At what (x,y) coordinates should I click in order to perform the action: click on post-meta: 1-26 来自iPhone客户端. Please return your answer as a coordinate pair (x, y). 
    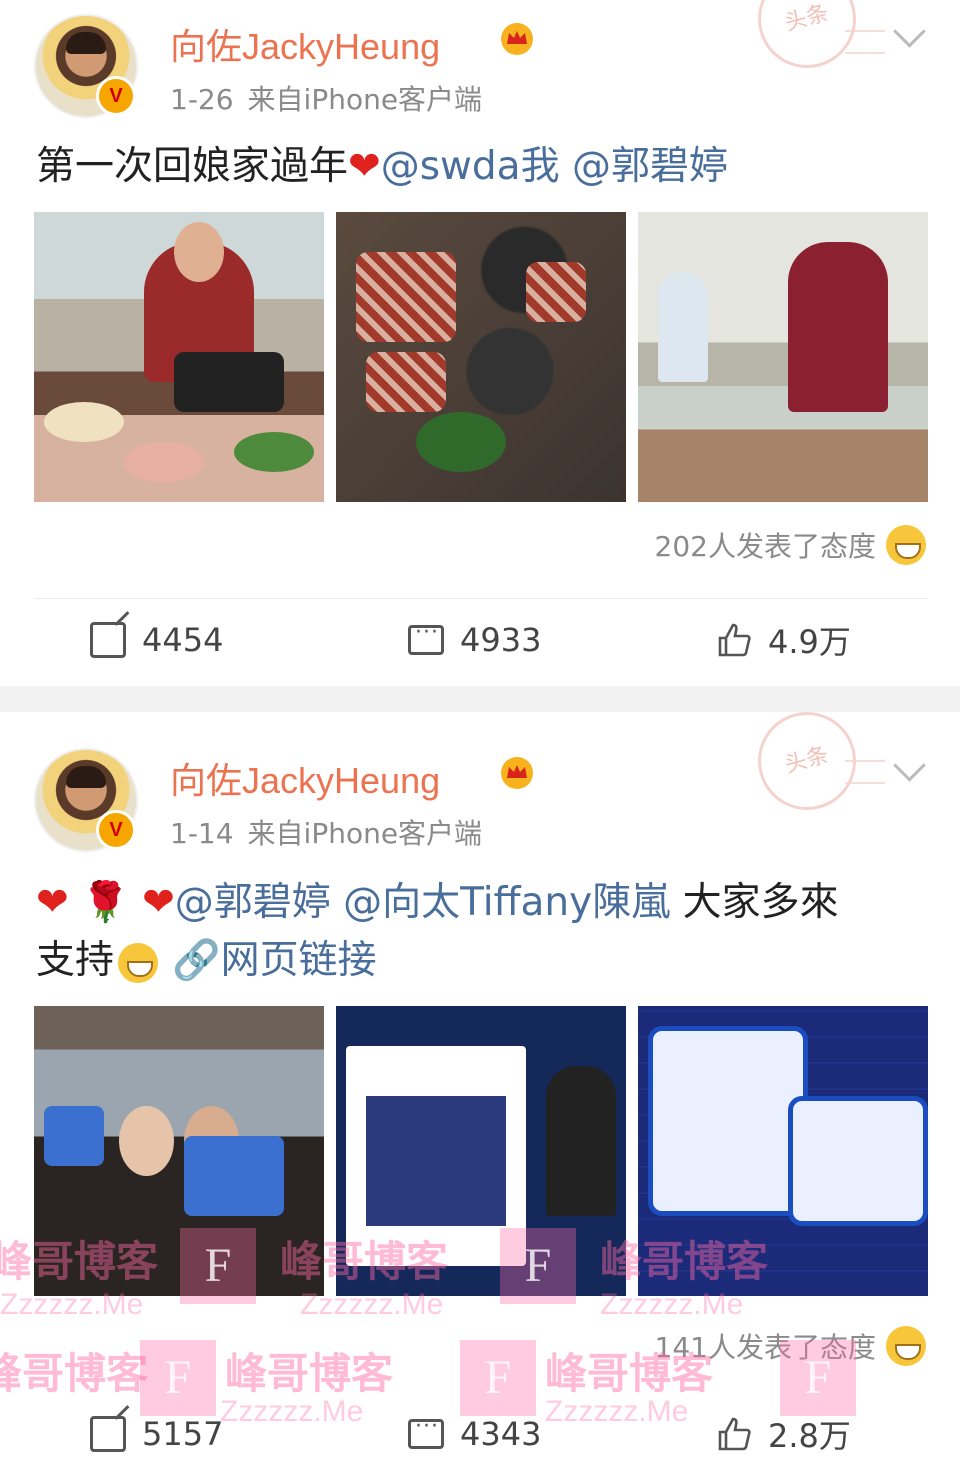
    Looking at the image, I should click on (326, 98).